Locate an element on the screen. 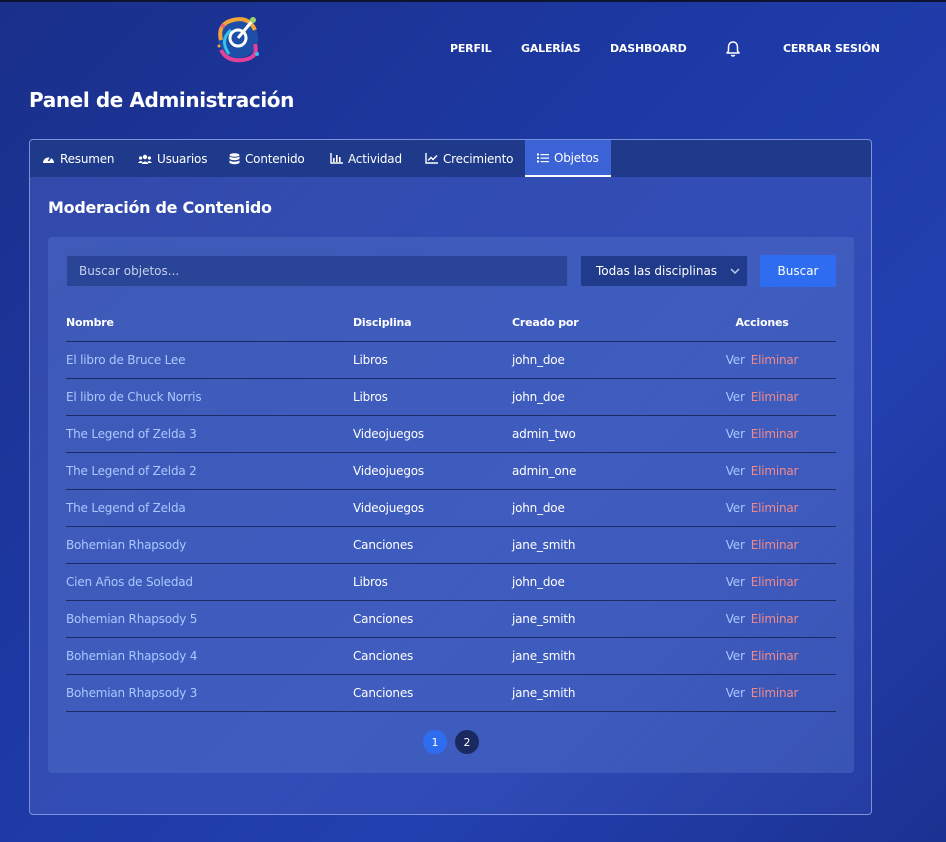 This screenshot has height=842, width=946. object-name-link: Bohemian Rhapsody 4 is located at coordinates (131, 656).